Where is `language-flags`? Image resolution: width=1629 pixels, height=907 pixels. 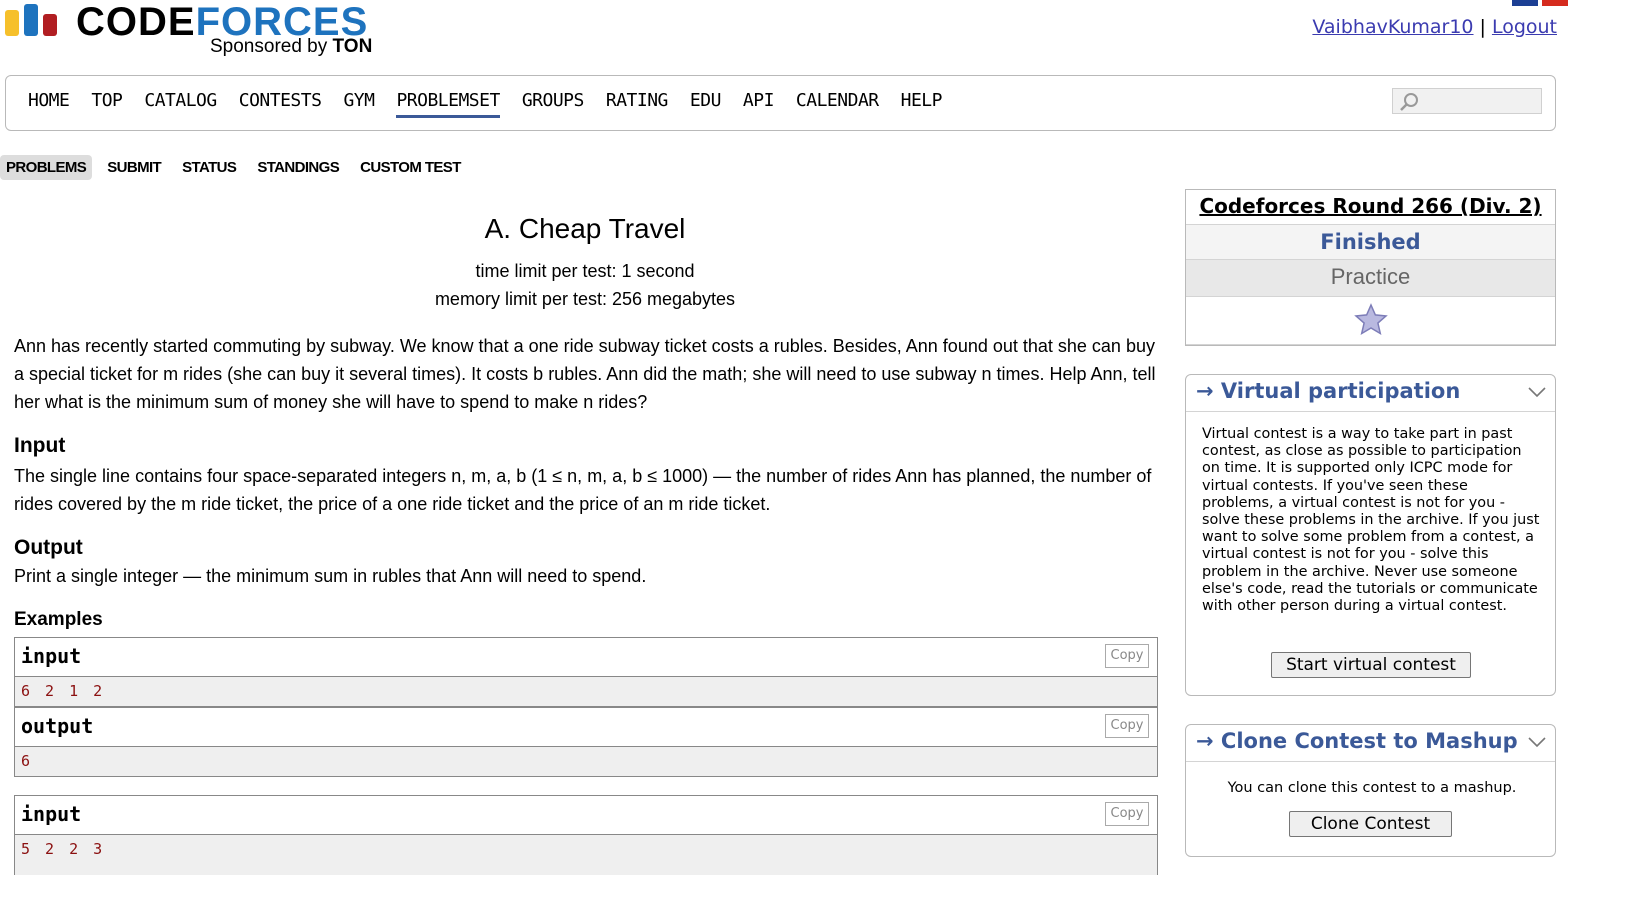
language-flags is located at coordinates (1546, 3).